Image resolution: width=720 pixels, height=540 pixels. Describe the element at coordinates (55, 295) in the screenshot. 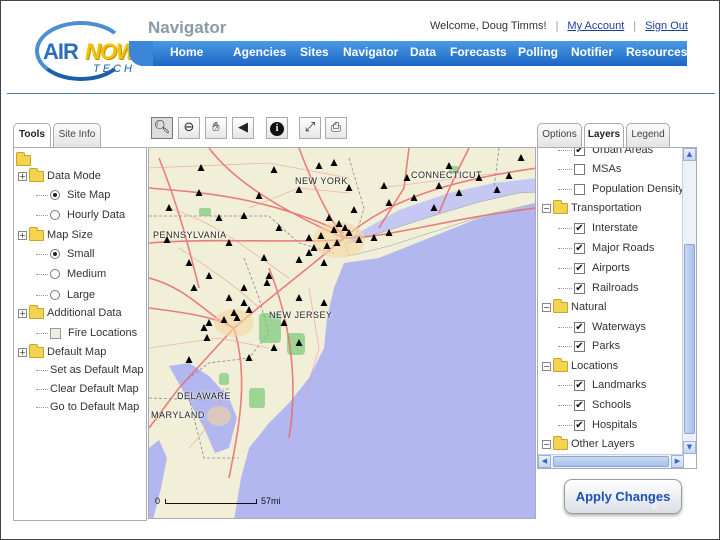

I see `radio-large` at that location.